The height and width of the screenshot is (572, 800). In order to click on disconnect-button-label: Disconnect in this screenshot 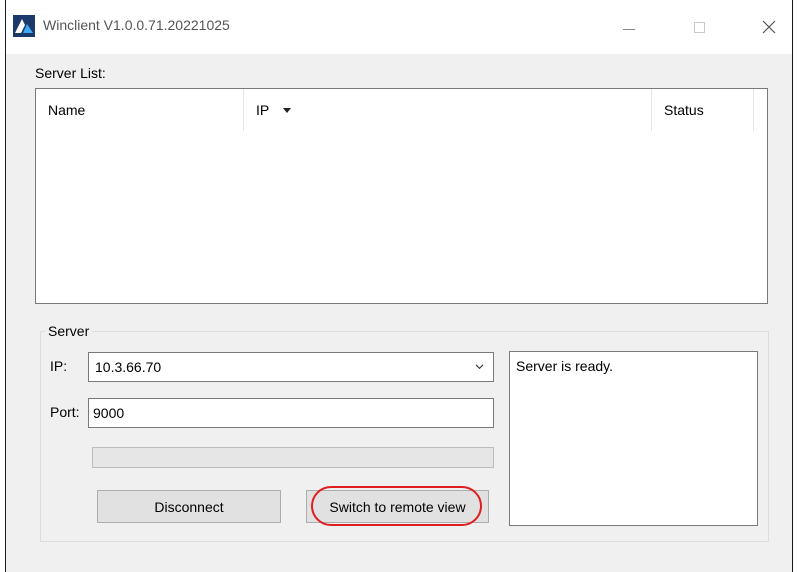, I will do `click(189, 506)`.